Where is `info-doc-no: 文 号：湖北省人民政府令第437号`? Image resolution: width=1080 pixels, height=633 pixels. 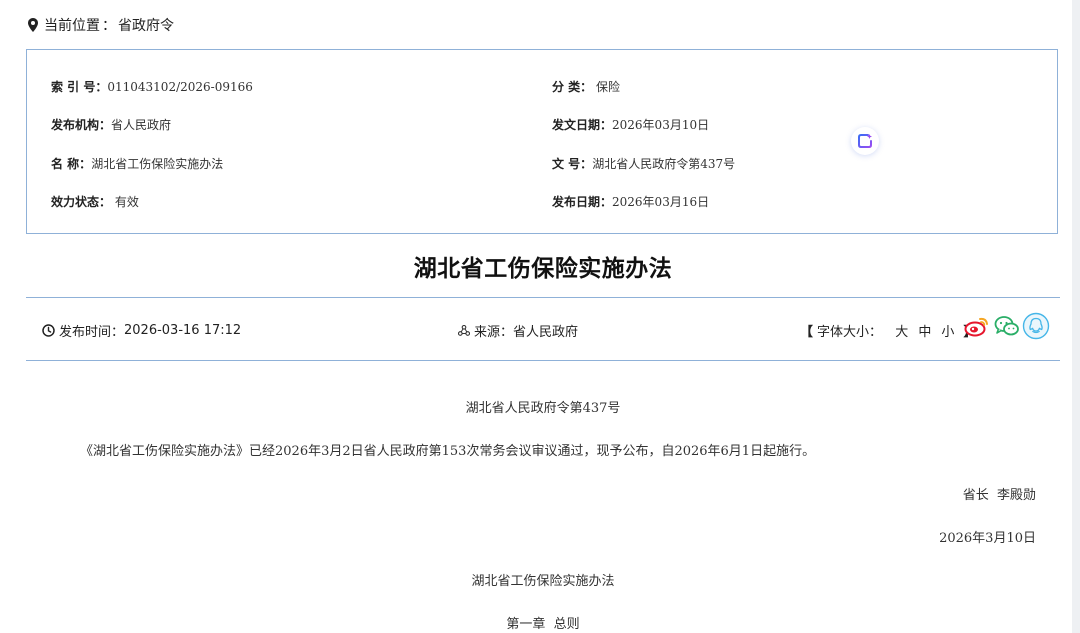
info-doc-no: 文 号：湖北省人民政府令第437号 is located at coordinates (643, 163).